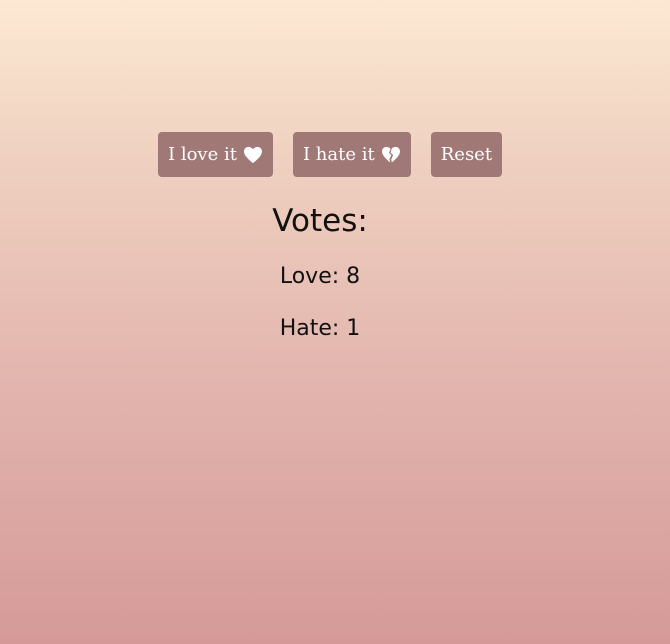 The image size is (670, 644). I want to click on hate-button-label: I hate it, so click(338, 154).